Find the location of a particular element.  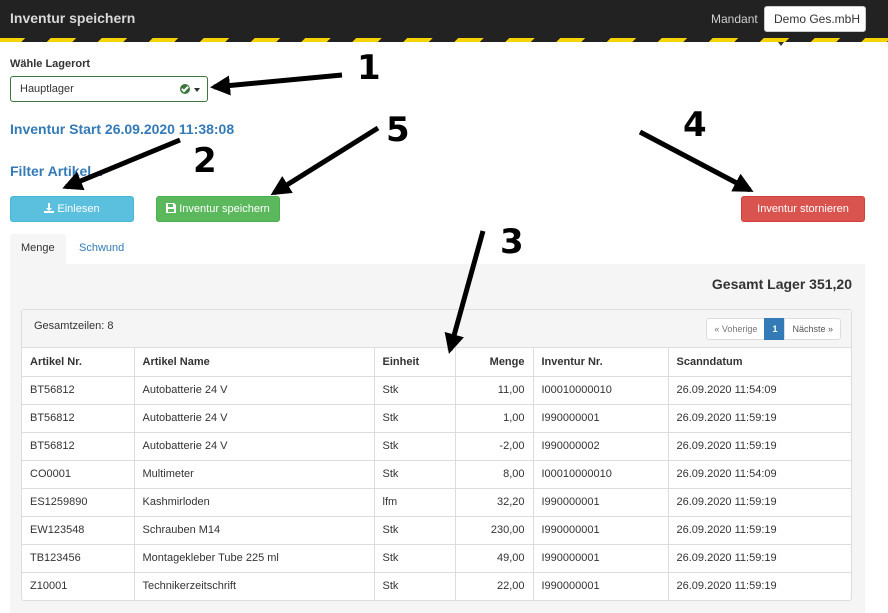

cell-artikel-nr: ES1259890 is located at coordinates (78, 501).